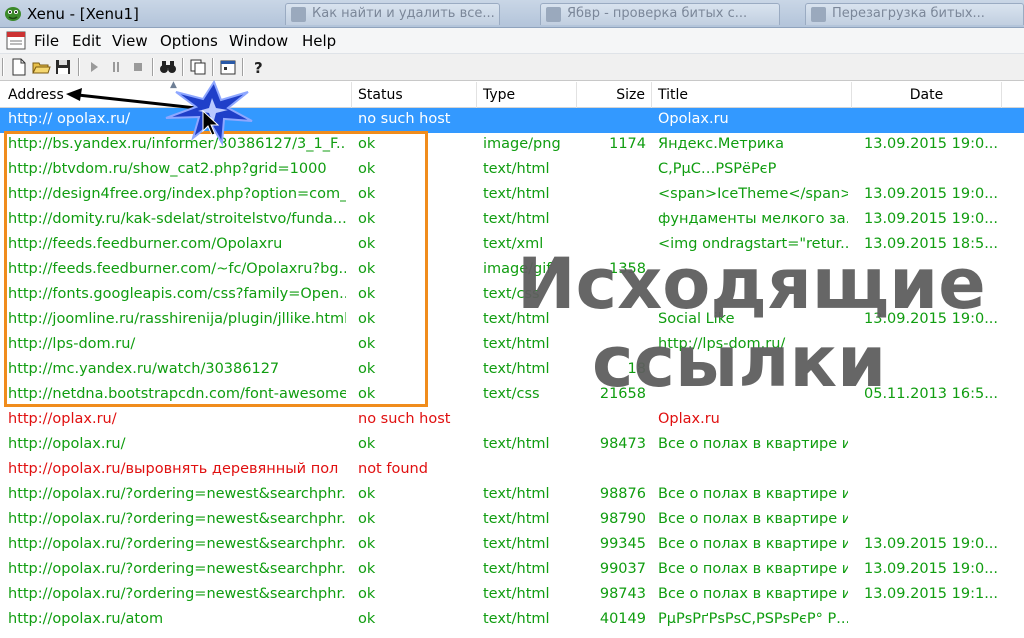 This screenshot has height=638, width=1024. I want to click on new-file-icon, so click(19, 67).